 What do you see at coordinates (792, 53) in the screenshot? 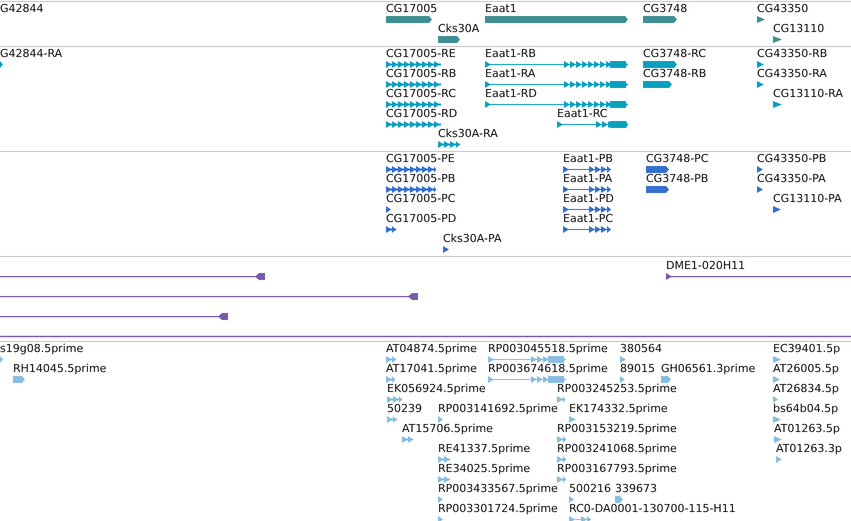
I see `feature-label: CG43350-RB` at bounding box center [792, 53].